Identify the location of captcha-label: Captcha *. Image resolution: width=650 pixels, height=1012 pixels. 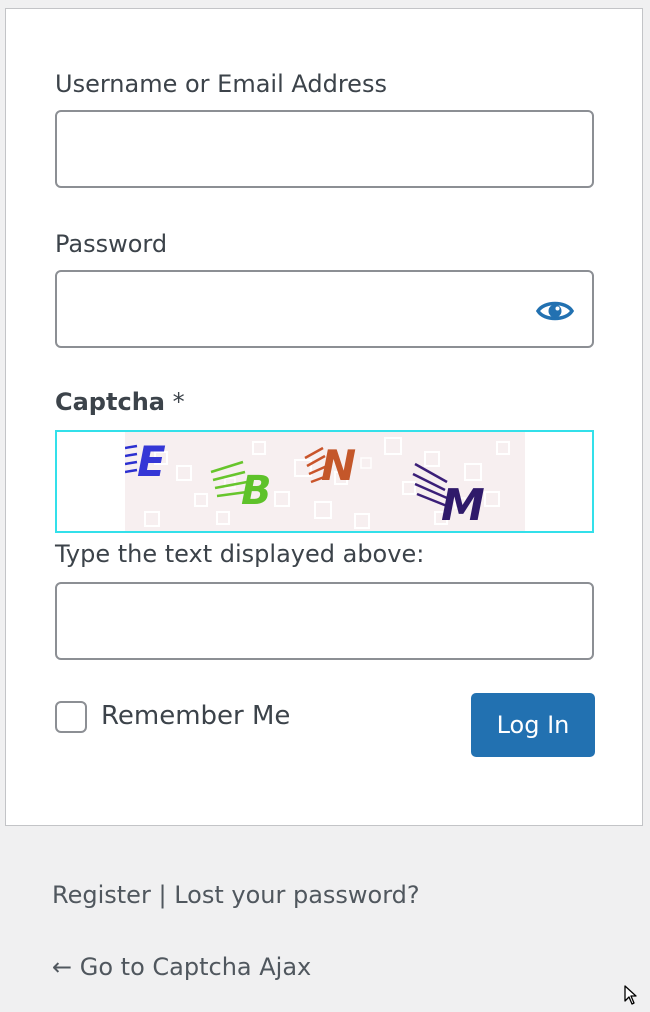
(120, 402).